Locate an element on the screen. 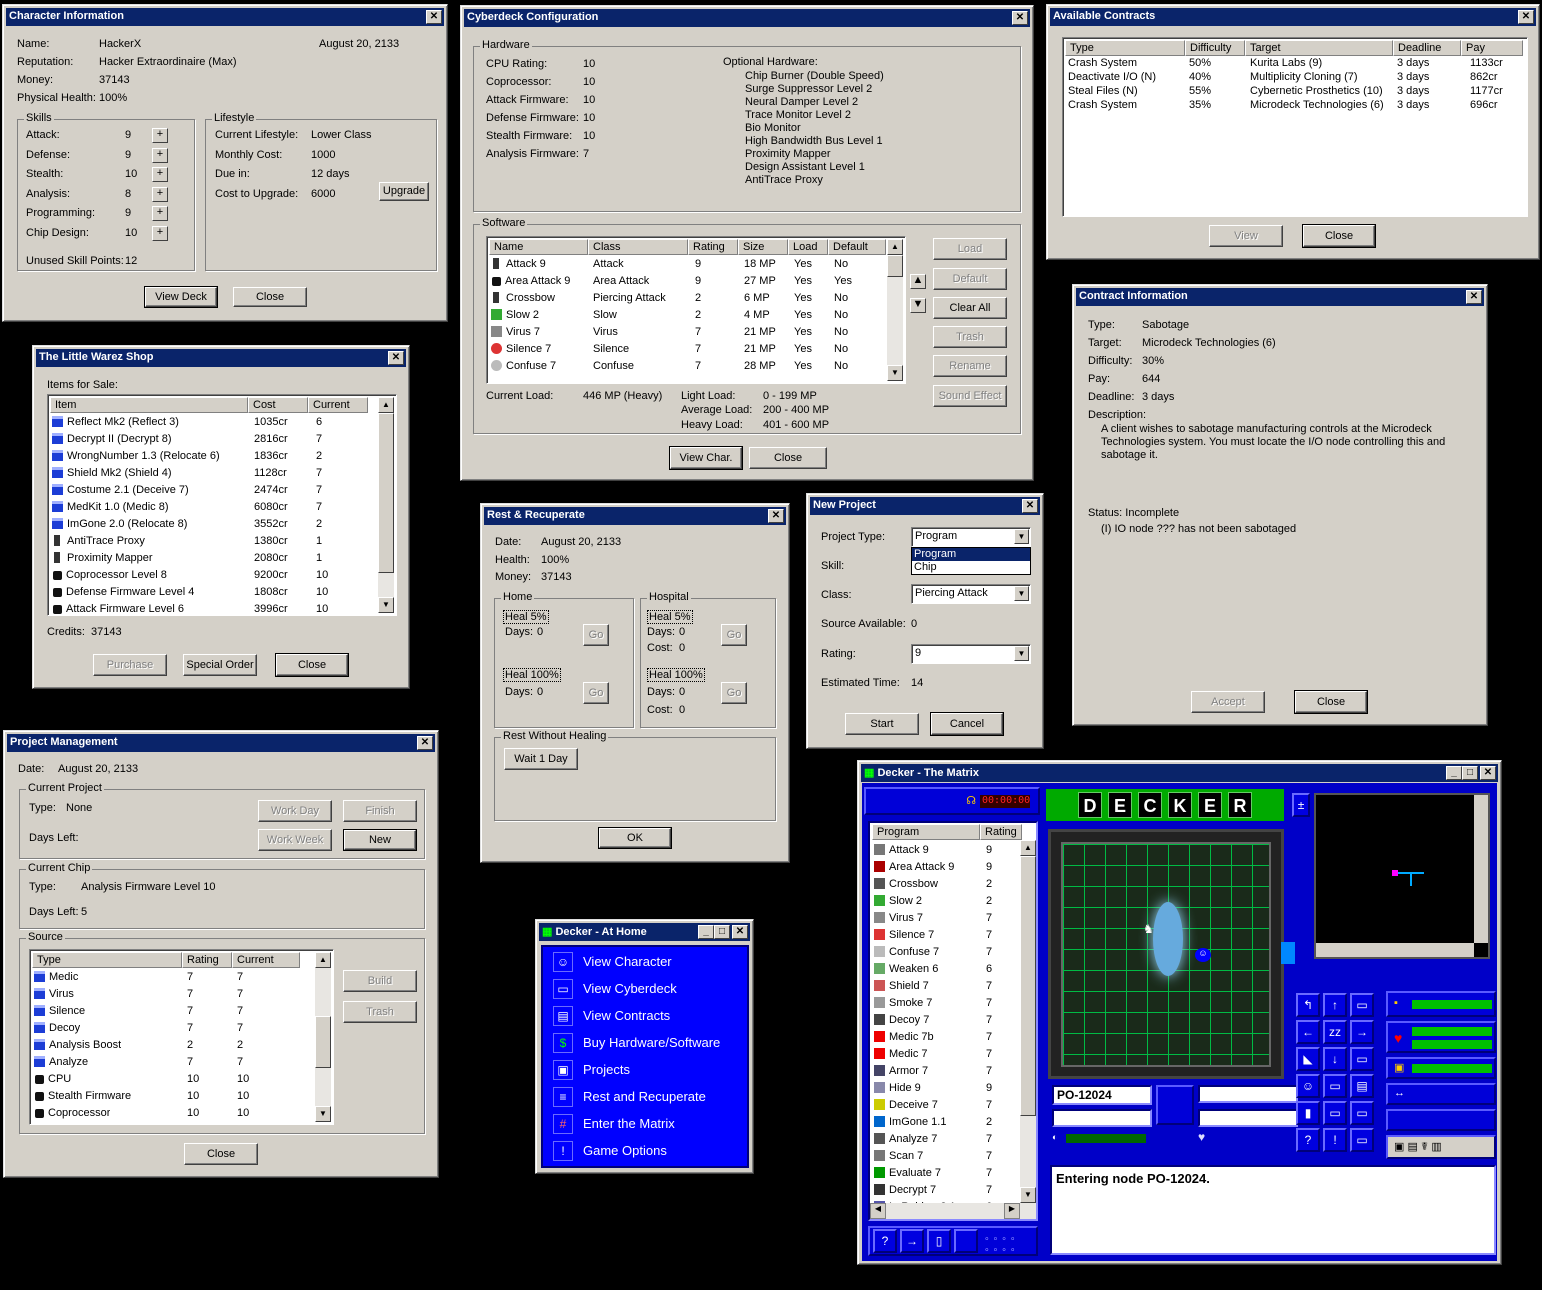 This screenshot has width=1542, height=1290. table-row: Coprocessor Level 8 9200cr 10 is located at coordinates (213, 575).